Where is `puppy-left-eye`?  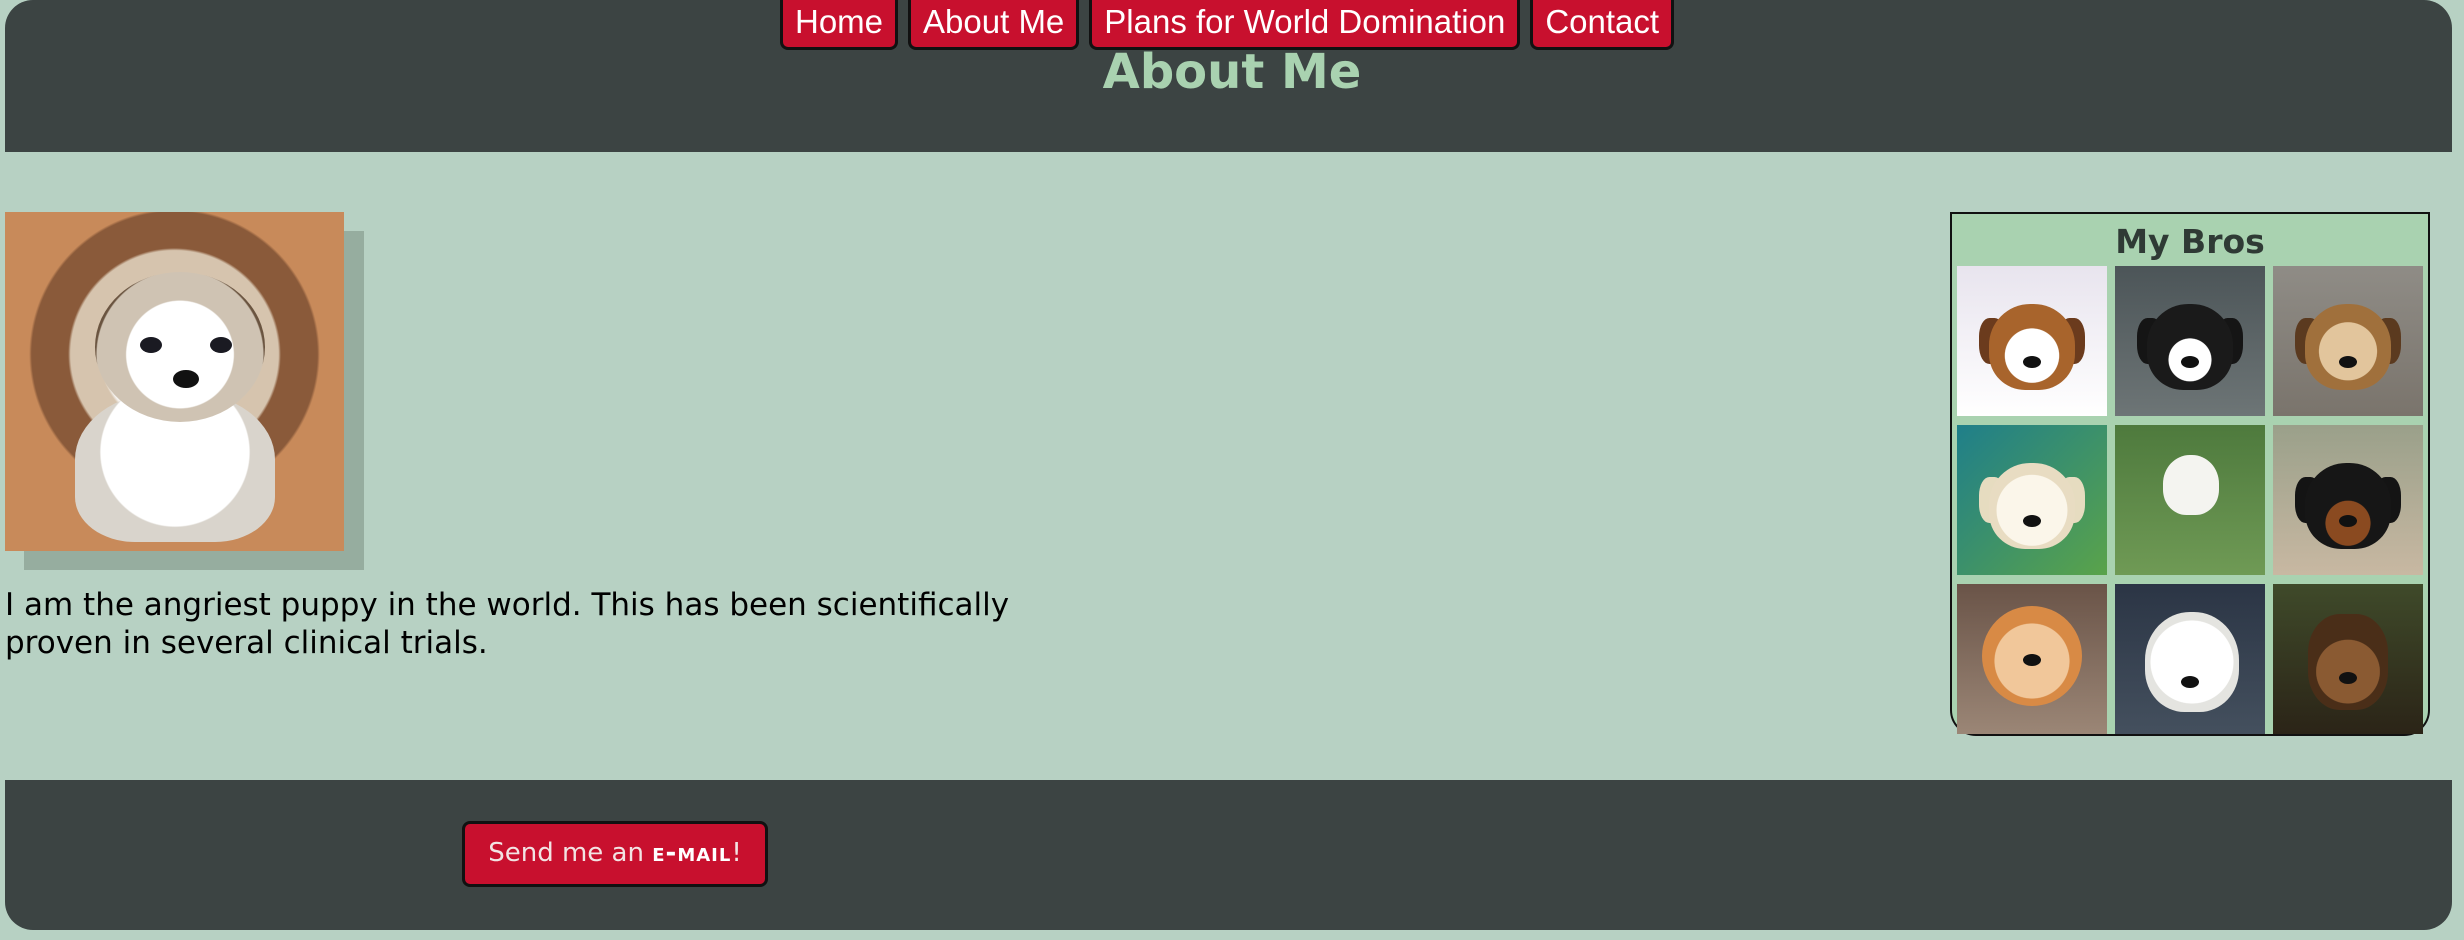 puppy-left-eye is located at coordinates (151, 345).